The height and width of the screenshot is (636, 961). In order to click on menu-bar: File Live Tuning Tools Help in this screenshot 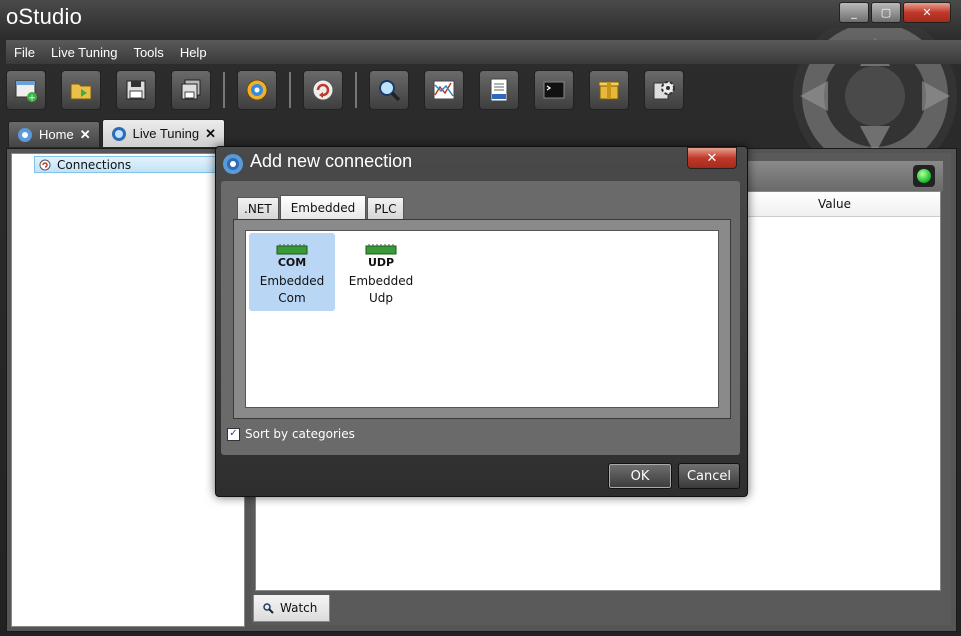, I will do `click(483, 52)`.